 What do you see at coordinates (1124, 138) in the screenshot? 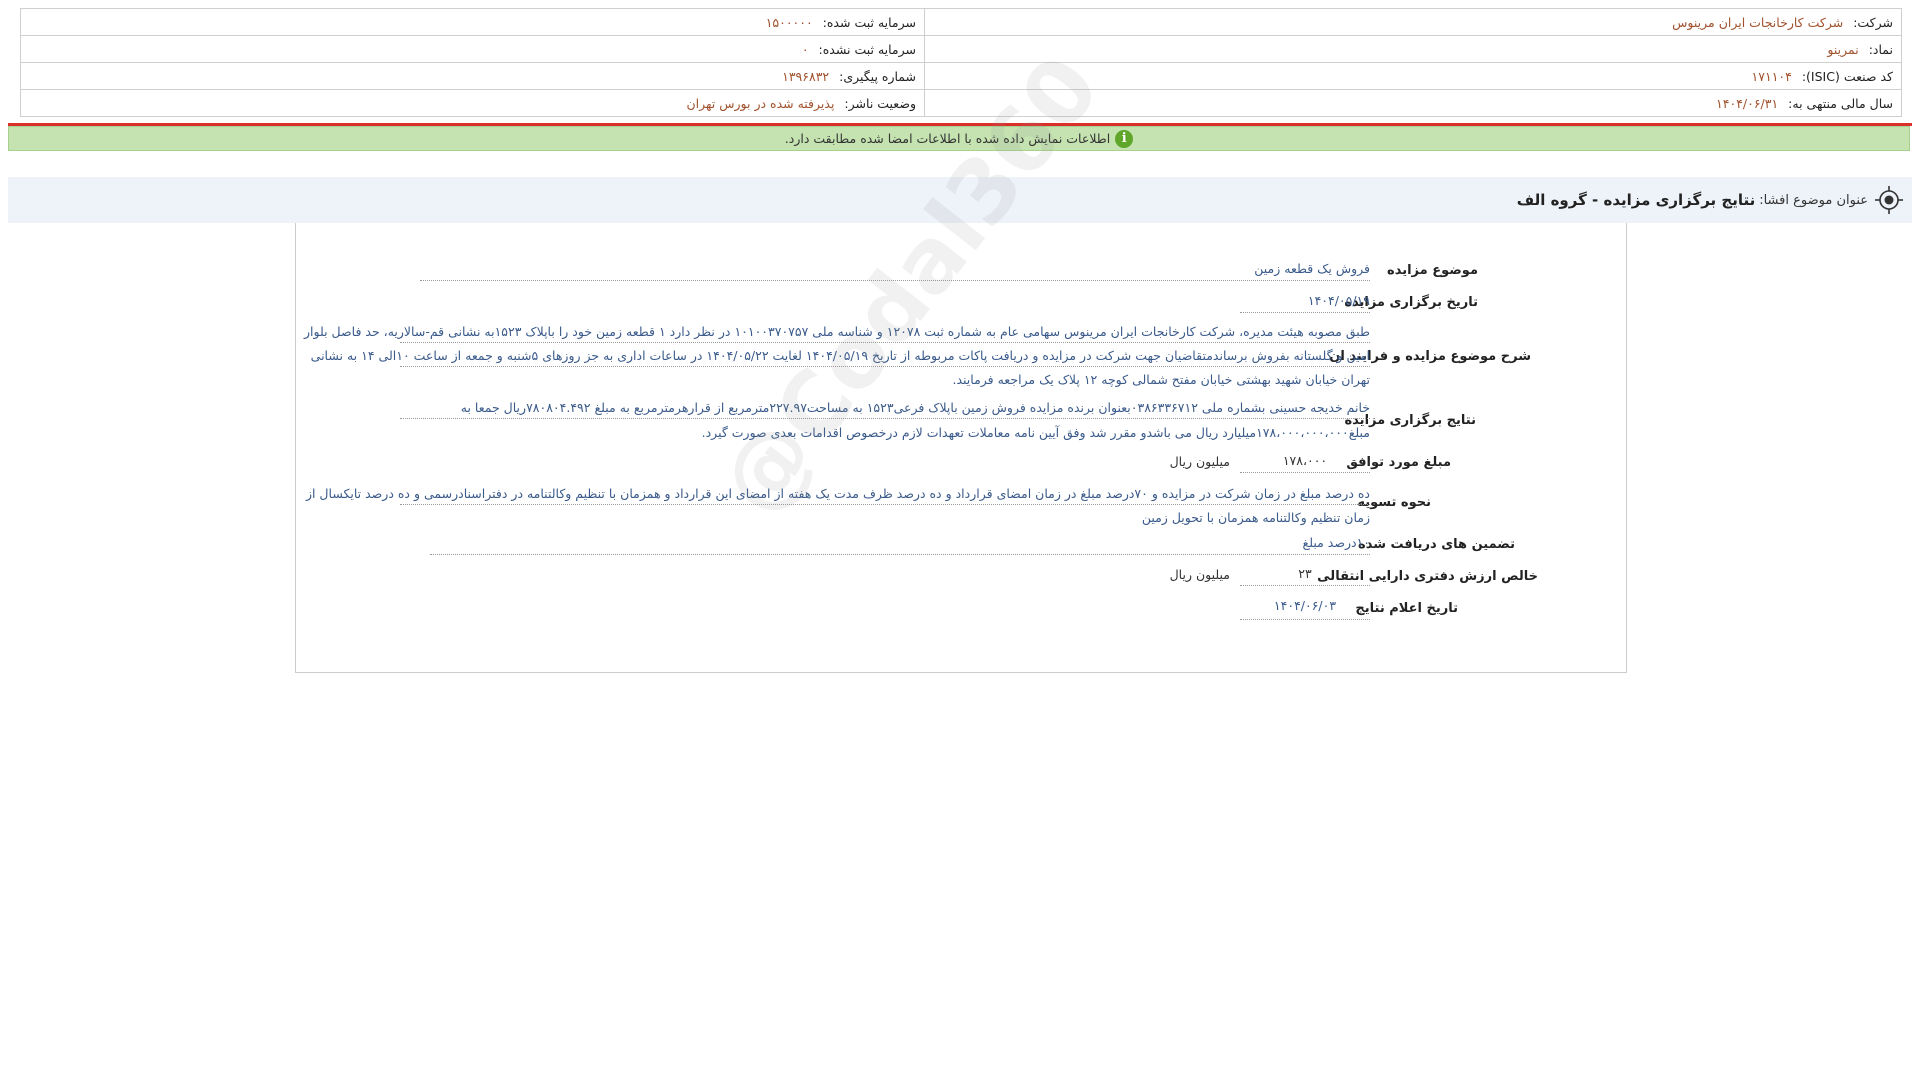
I see `info-icon: i` at bounding box center [1124, 138].